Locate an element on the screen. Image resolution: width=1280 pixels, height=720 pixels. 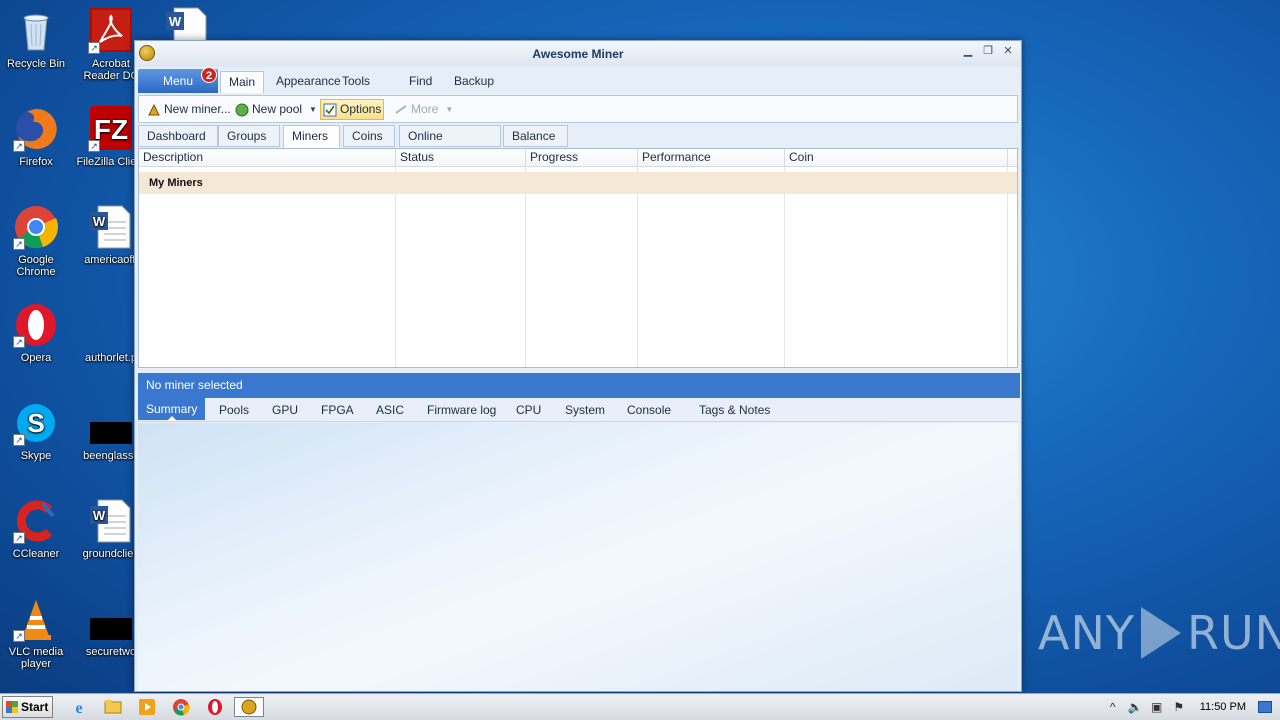
tab-dashboard: Dashboard is located at coordinates (178, 136).